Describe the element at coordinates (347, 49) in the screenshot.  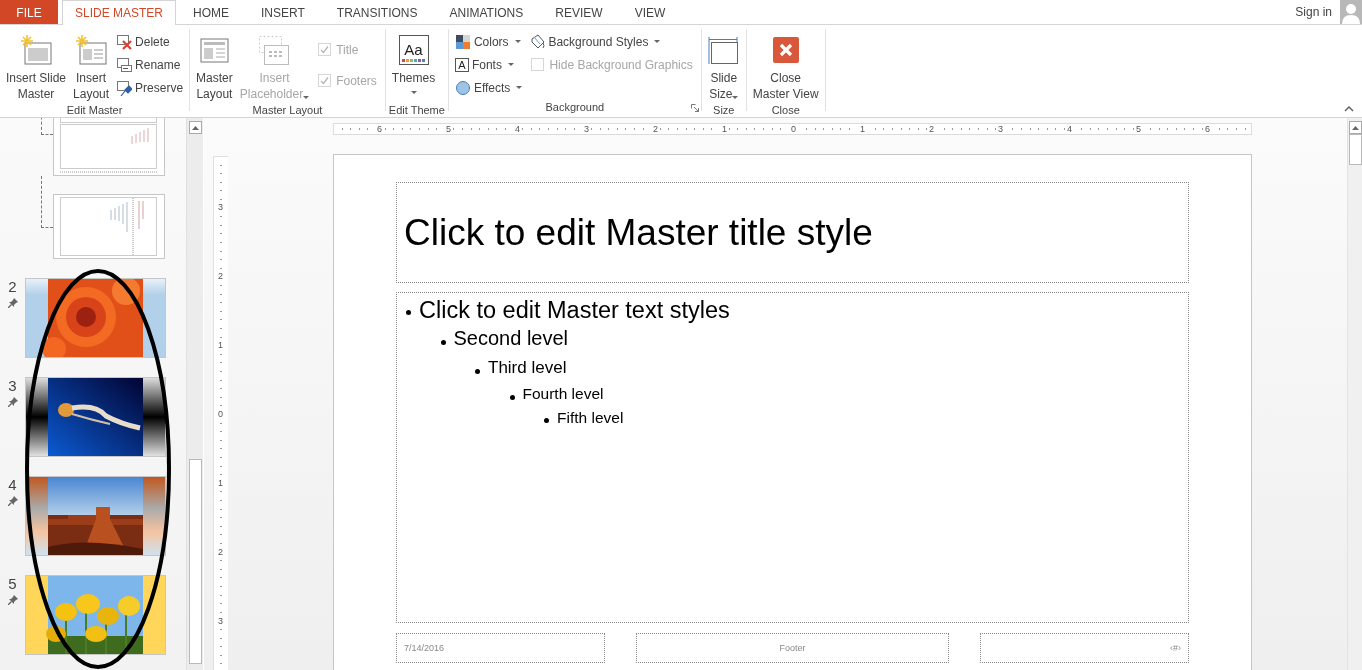
I see `checkbox-label: Title` at that location.